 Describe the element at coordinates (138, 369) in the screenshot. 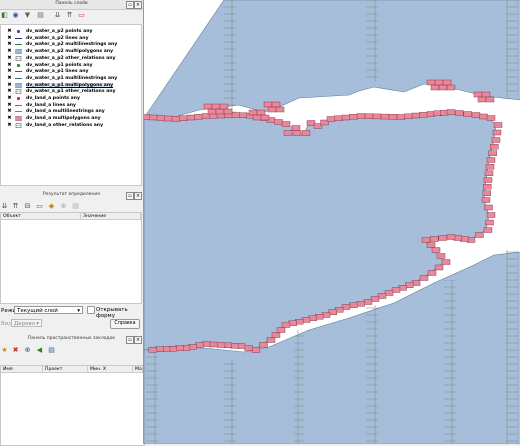

I see `column-header-max-x: Ма` at that location.